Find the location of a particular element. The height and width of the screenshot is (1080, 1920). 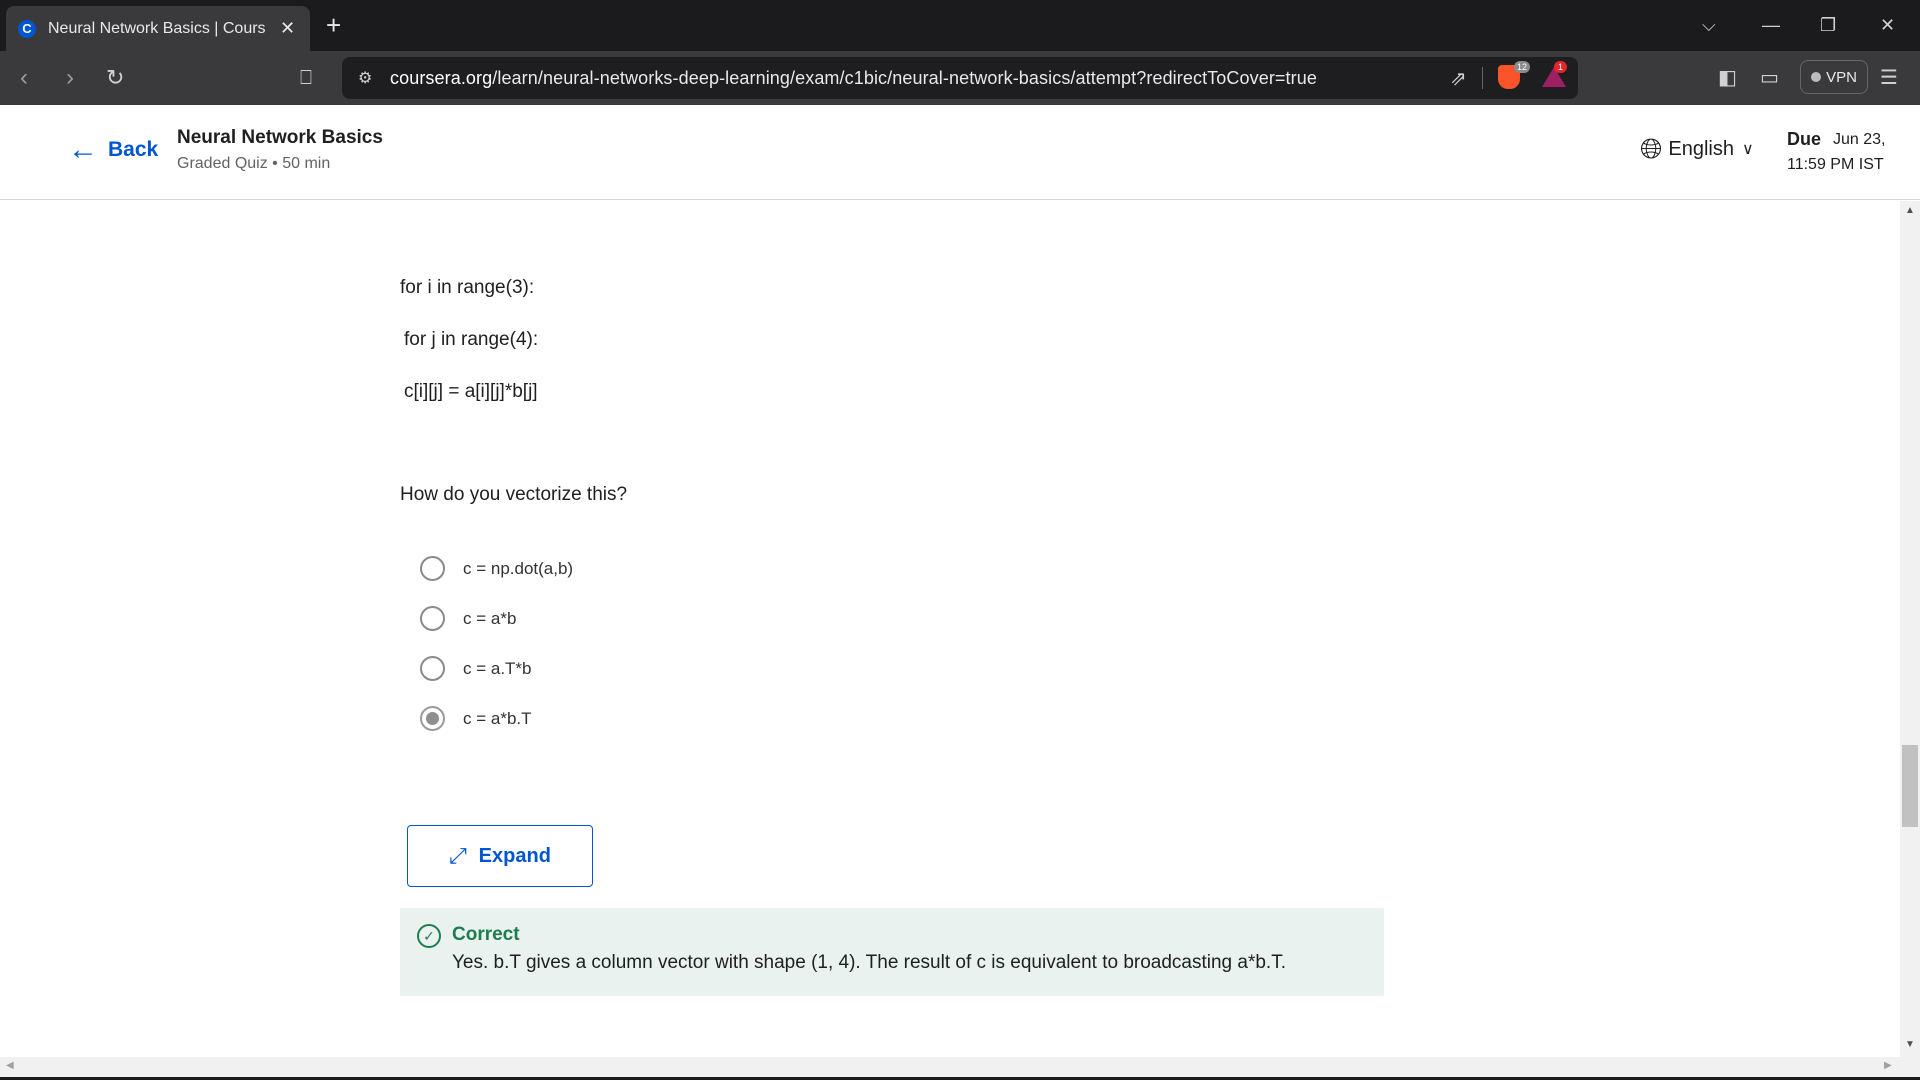

answer-option-label: c = a*b is located at coordinates (490, 618).